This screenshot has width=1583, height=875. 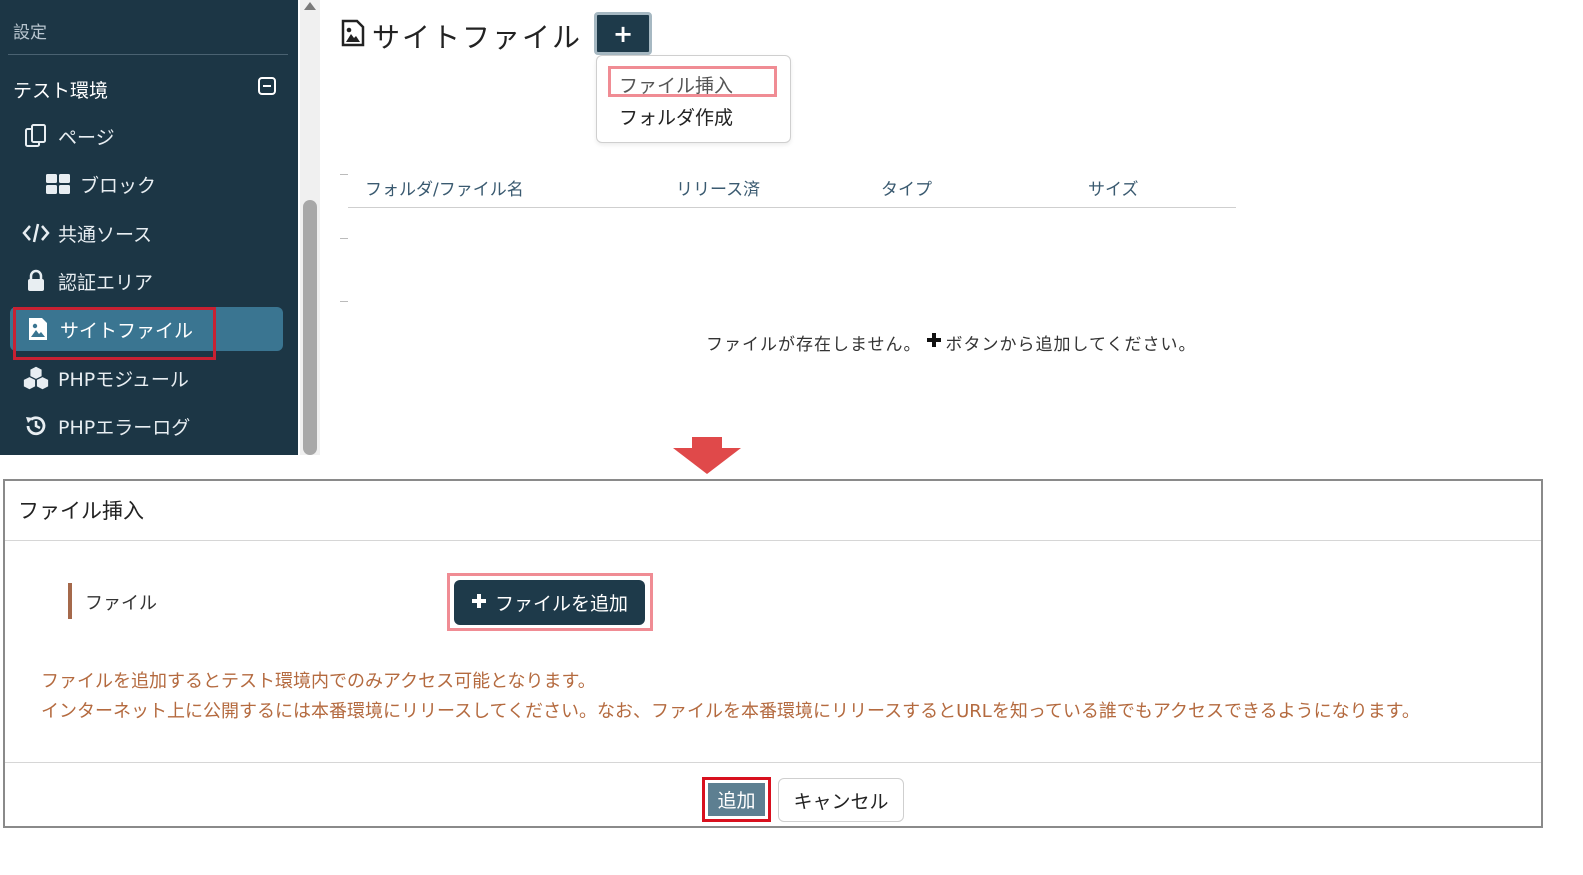 What do you see at coordinates (561, 604) in the screenshot?
I see `add-file-button-label: ファイルを追加` at bounding box center [561, 604].